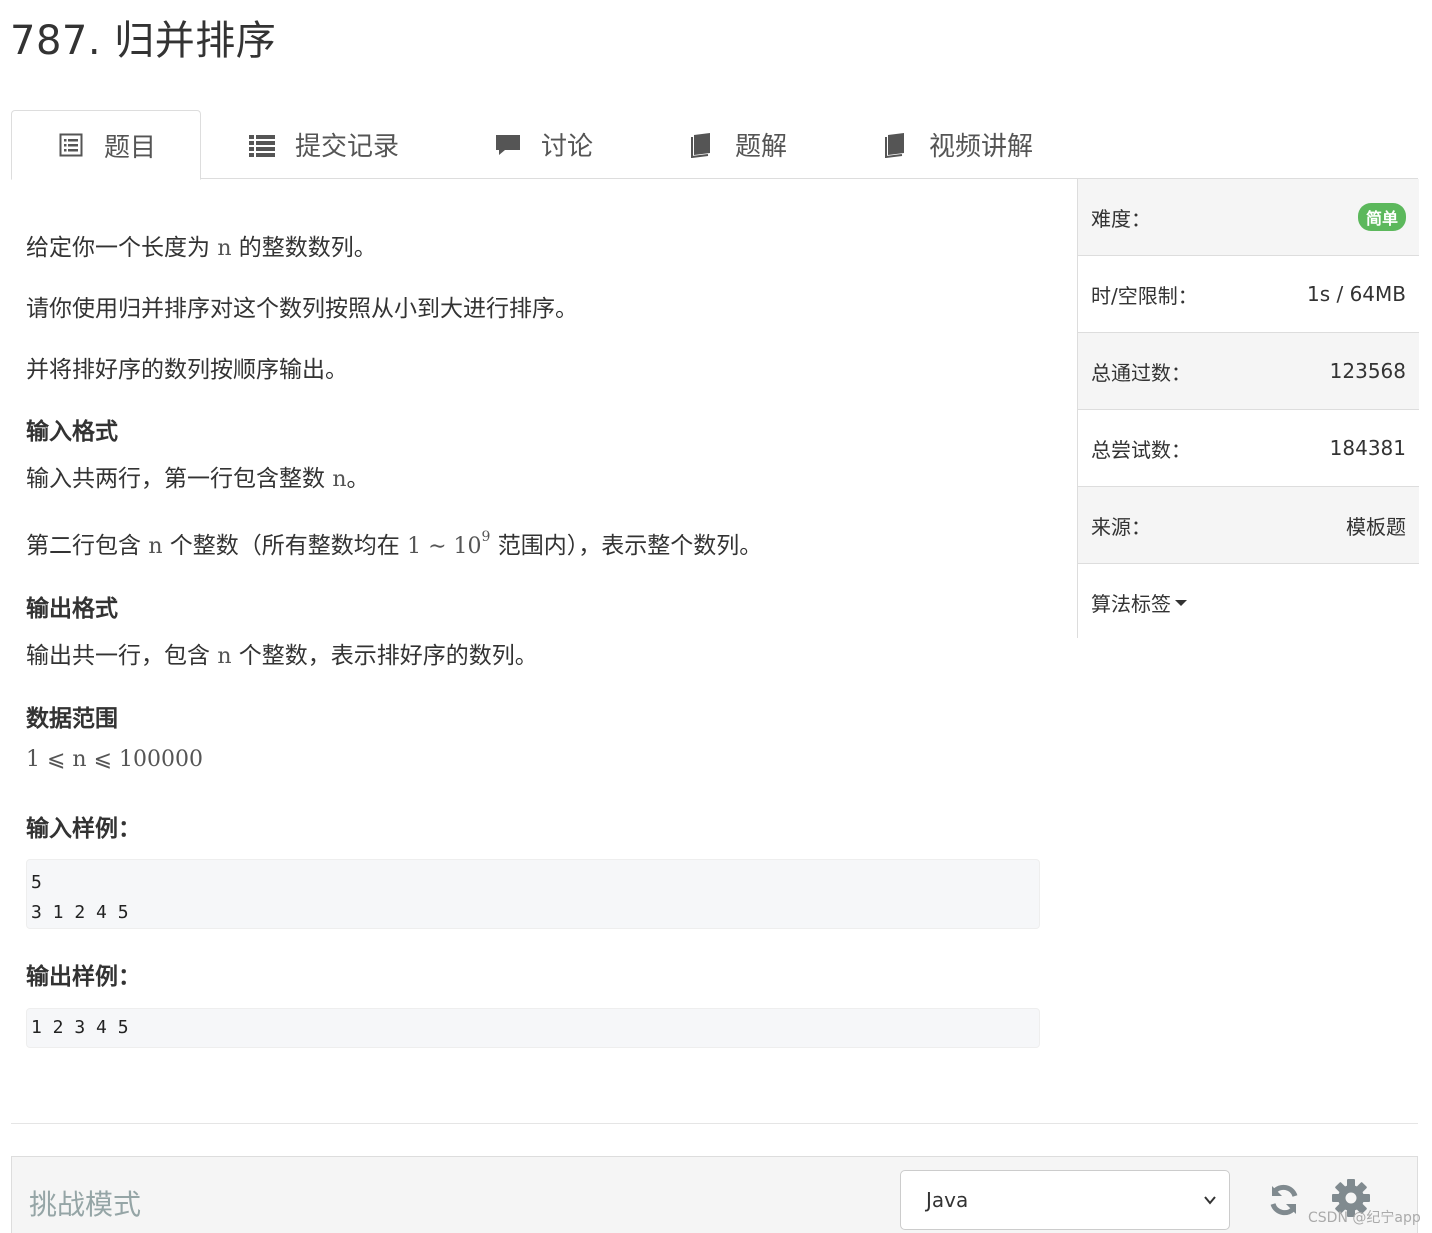 This screenshot has height=1233, width=1432. I want to click on tried-label: 总尝试数：, so click(1141, 449).